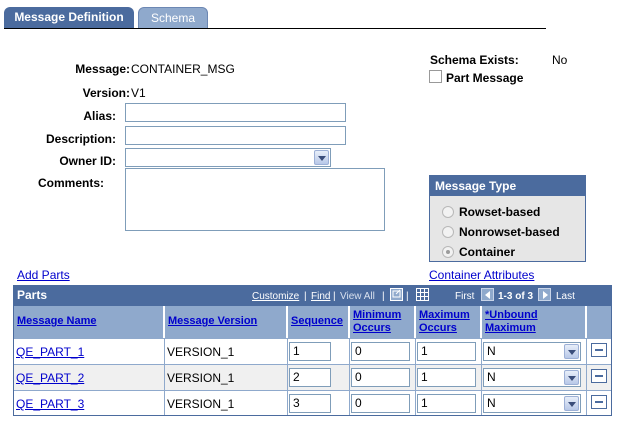 Image resolution: width=622 pixels, height=422 pixels. I want to click on col-header-message-version: Message Version, so click(226, 322).